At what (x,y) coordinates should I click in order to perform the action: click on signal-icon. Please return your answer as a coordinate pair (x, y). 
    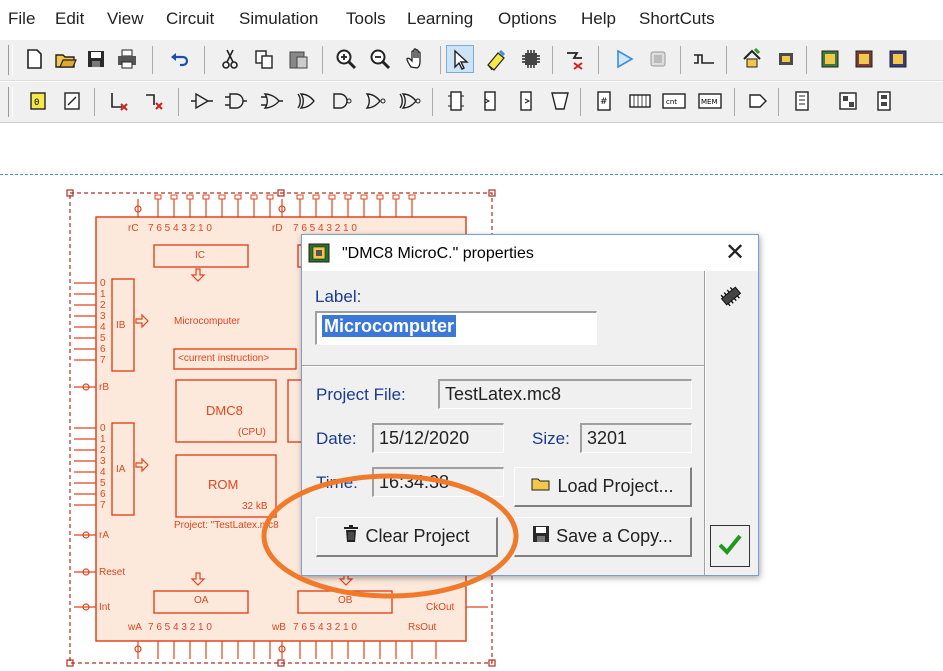
    Looking at the image, I should click on (704, 59).